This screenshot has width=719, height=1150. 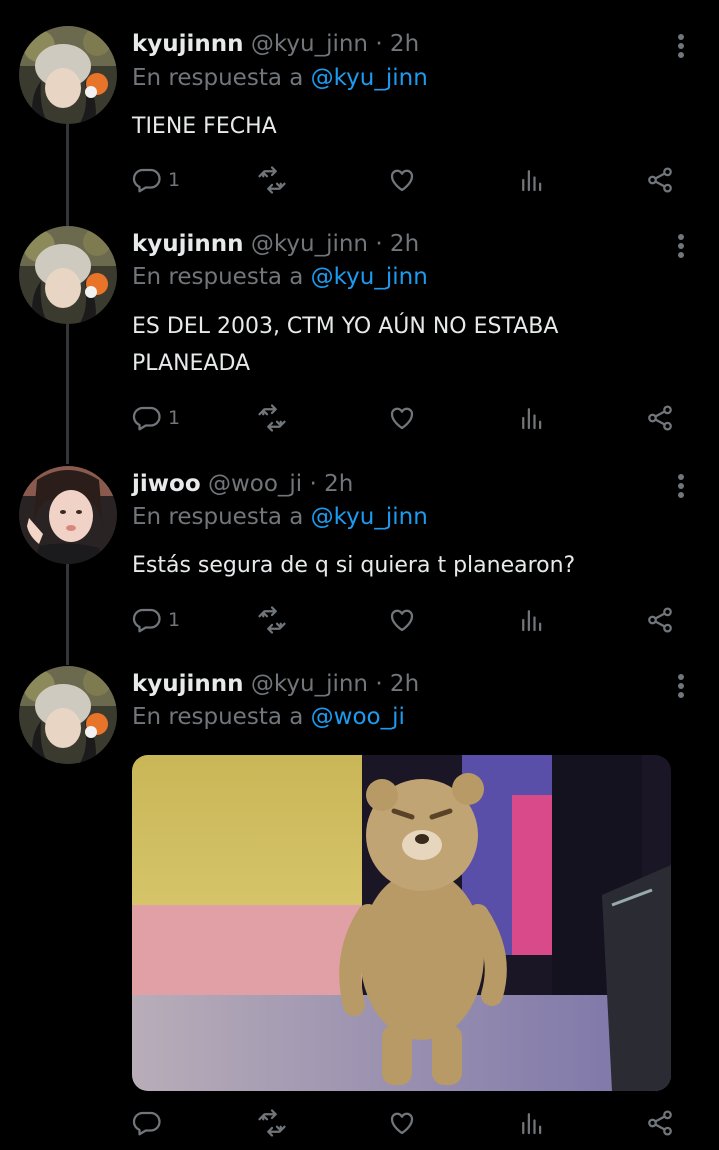 I want to click on mention-link: @woo_ji, so click(x=358, y=717).